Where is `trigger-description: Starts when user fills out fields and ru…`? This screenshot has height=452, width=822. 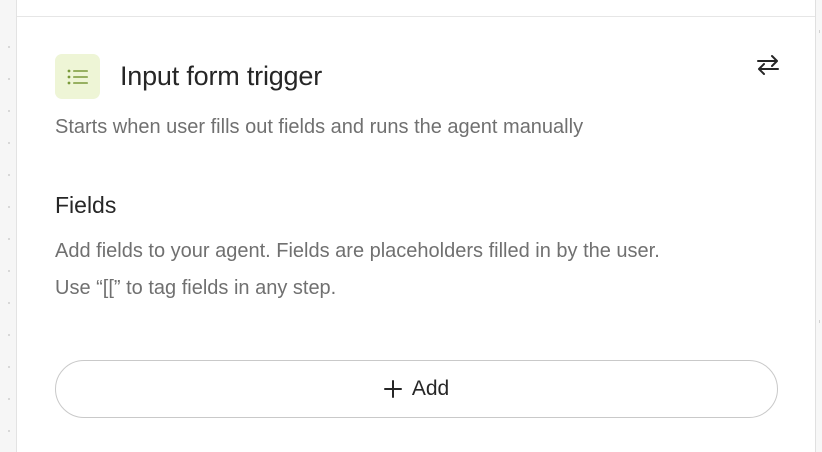 trigger-description: Starts when user fills out fields and ru… is located at coordinates (319, 127).